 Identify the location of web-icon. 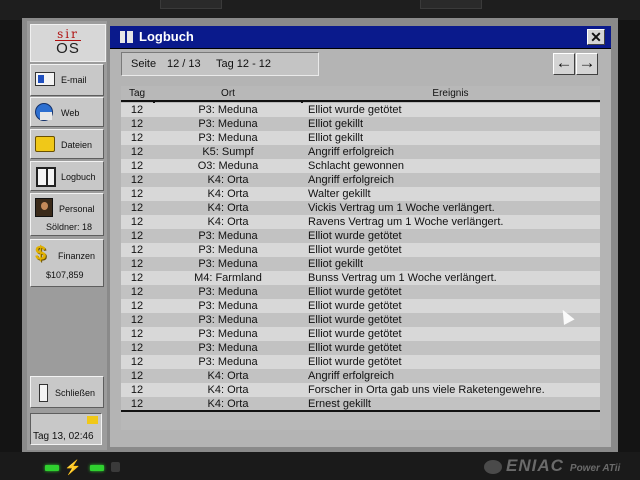
(44, 112).